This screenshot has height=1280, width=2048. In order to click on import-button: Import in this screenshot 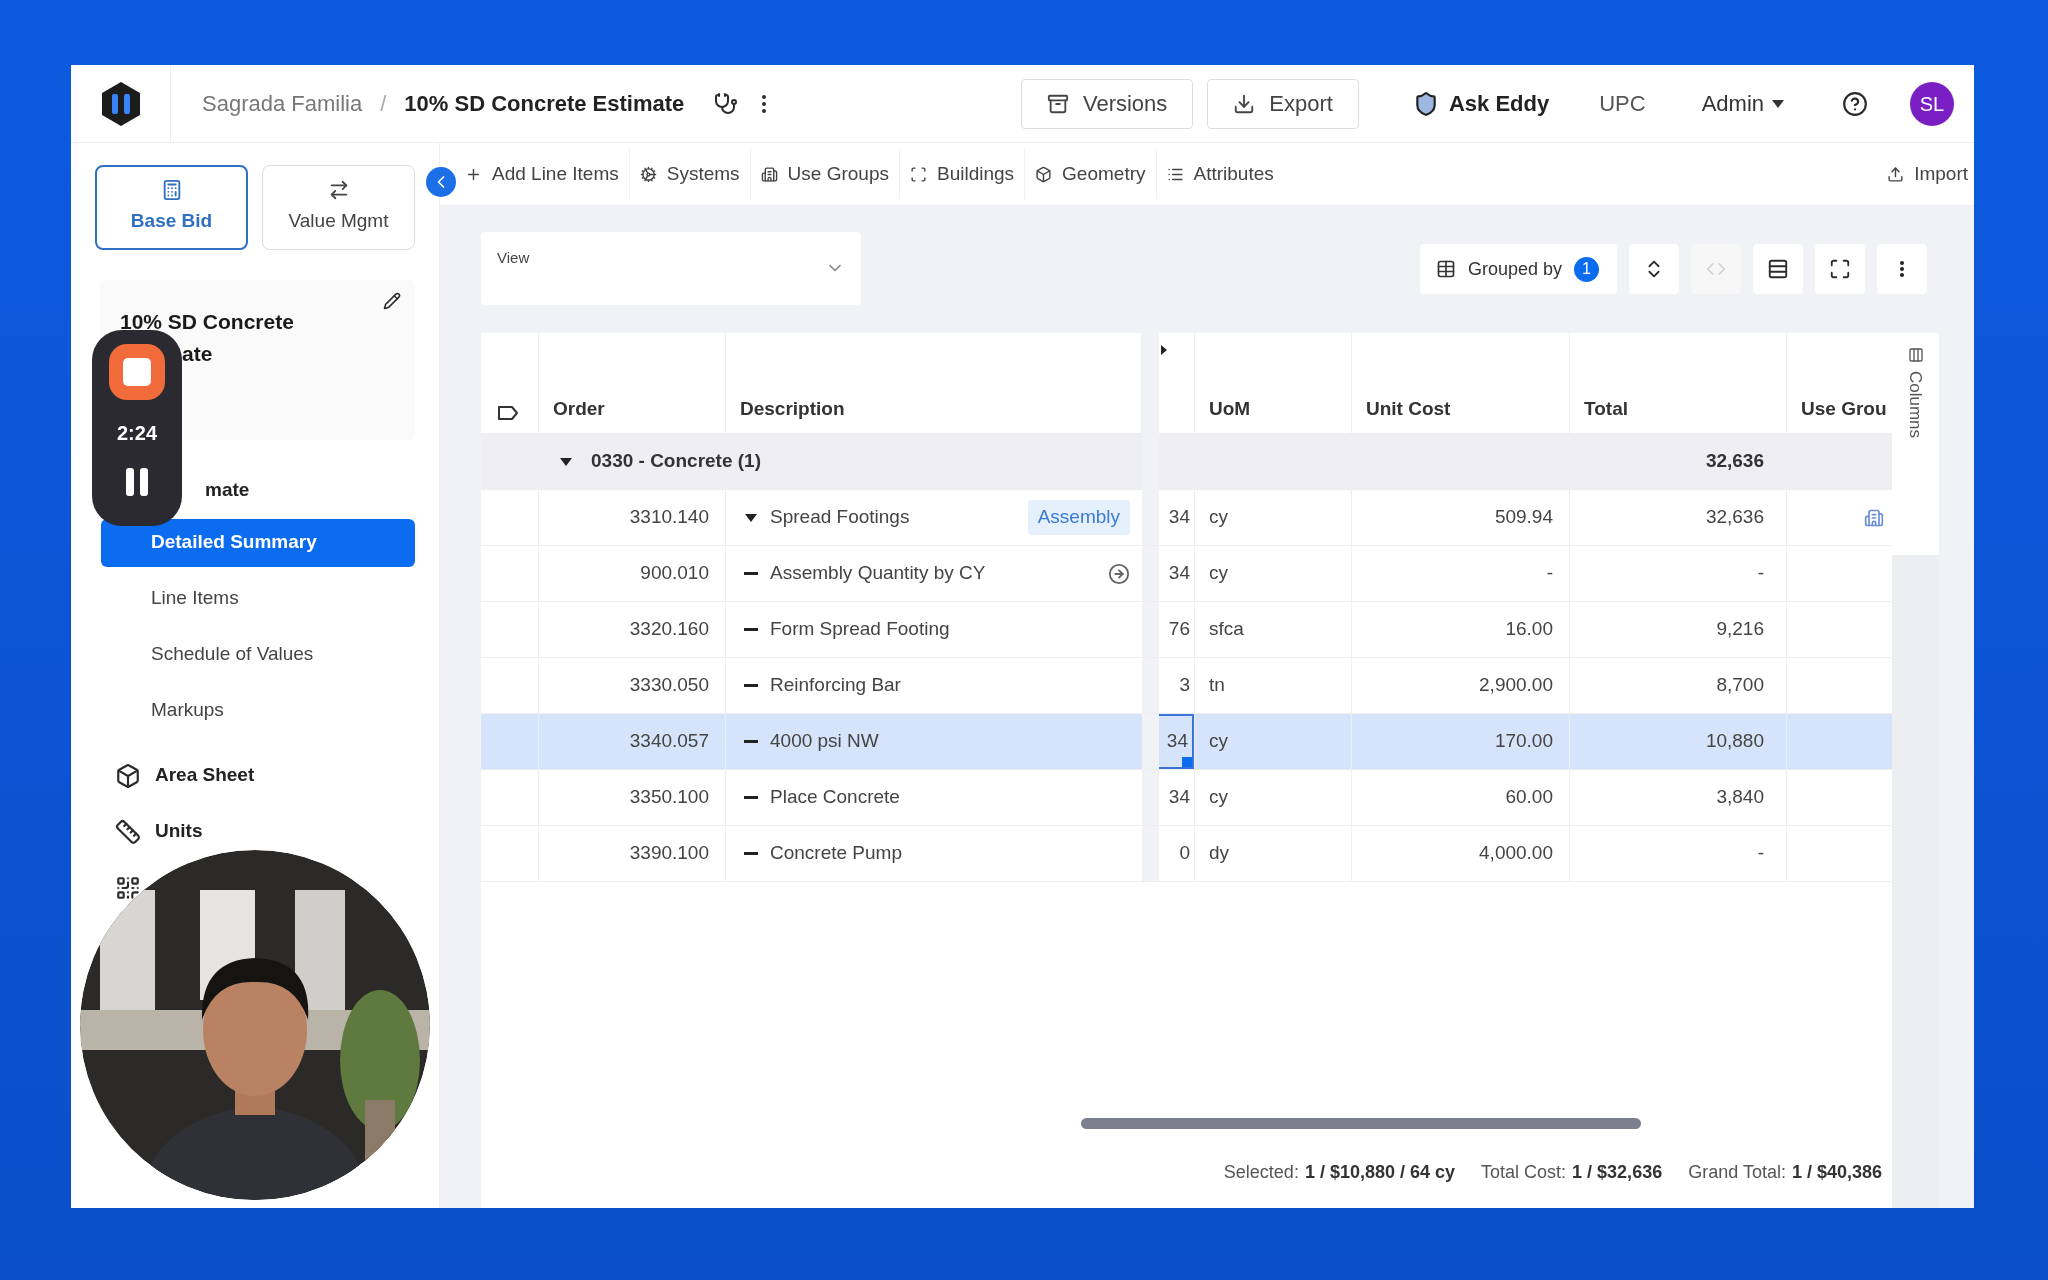, I will do `click(1927, 174)`.